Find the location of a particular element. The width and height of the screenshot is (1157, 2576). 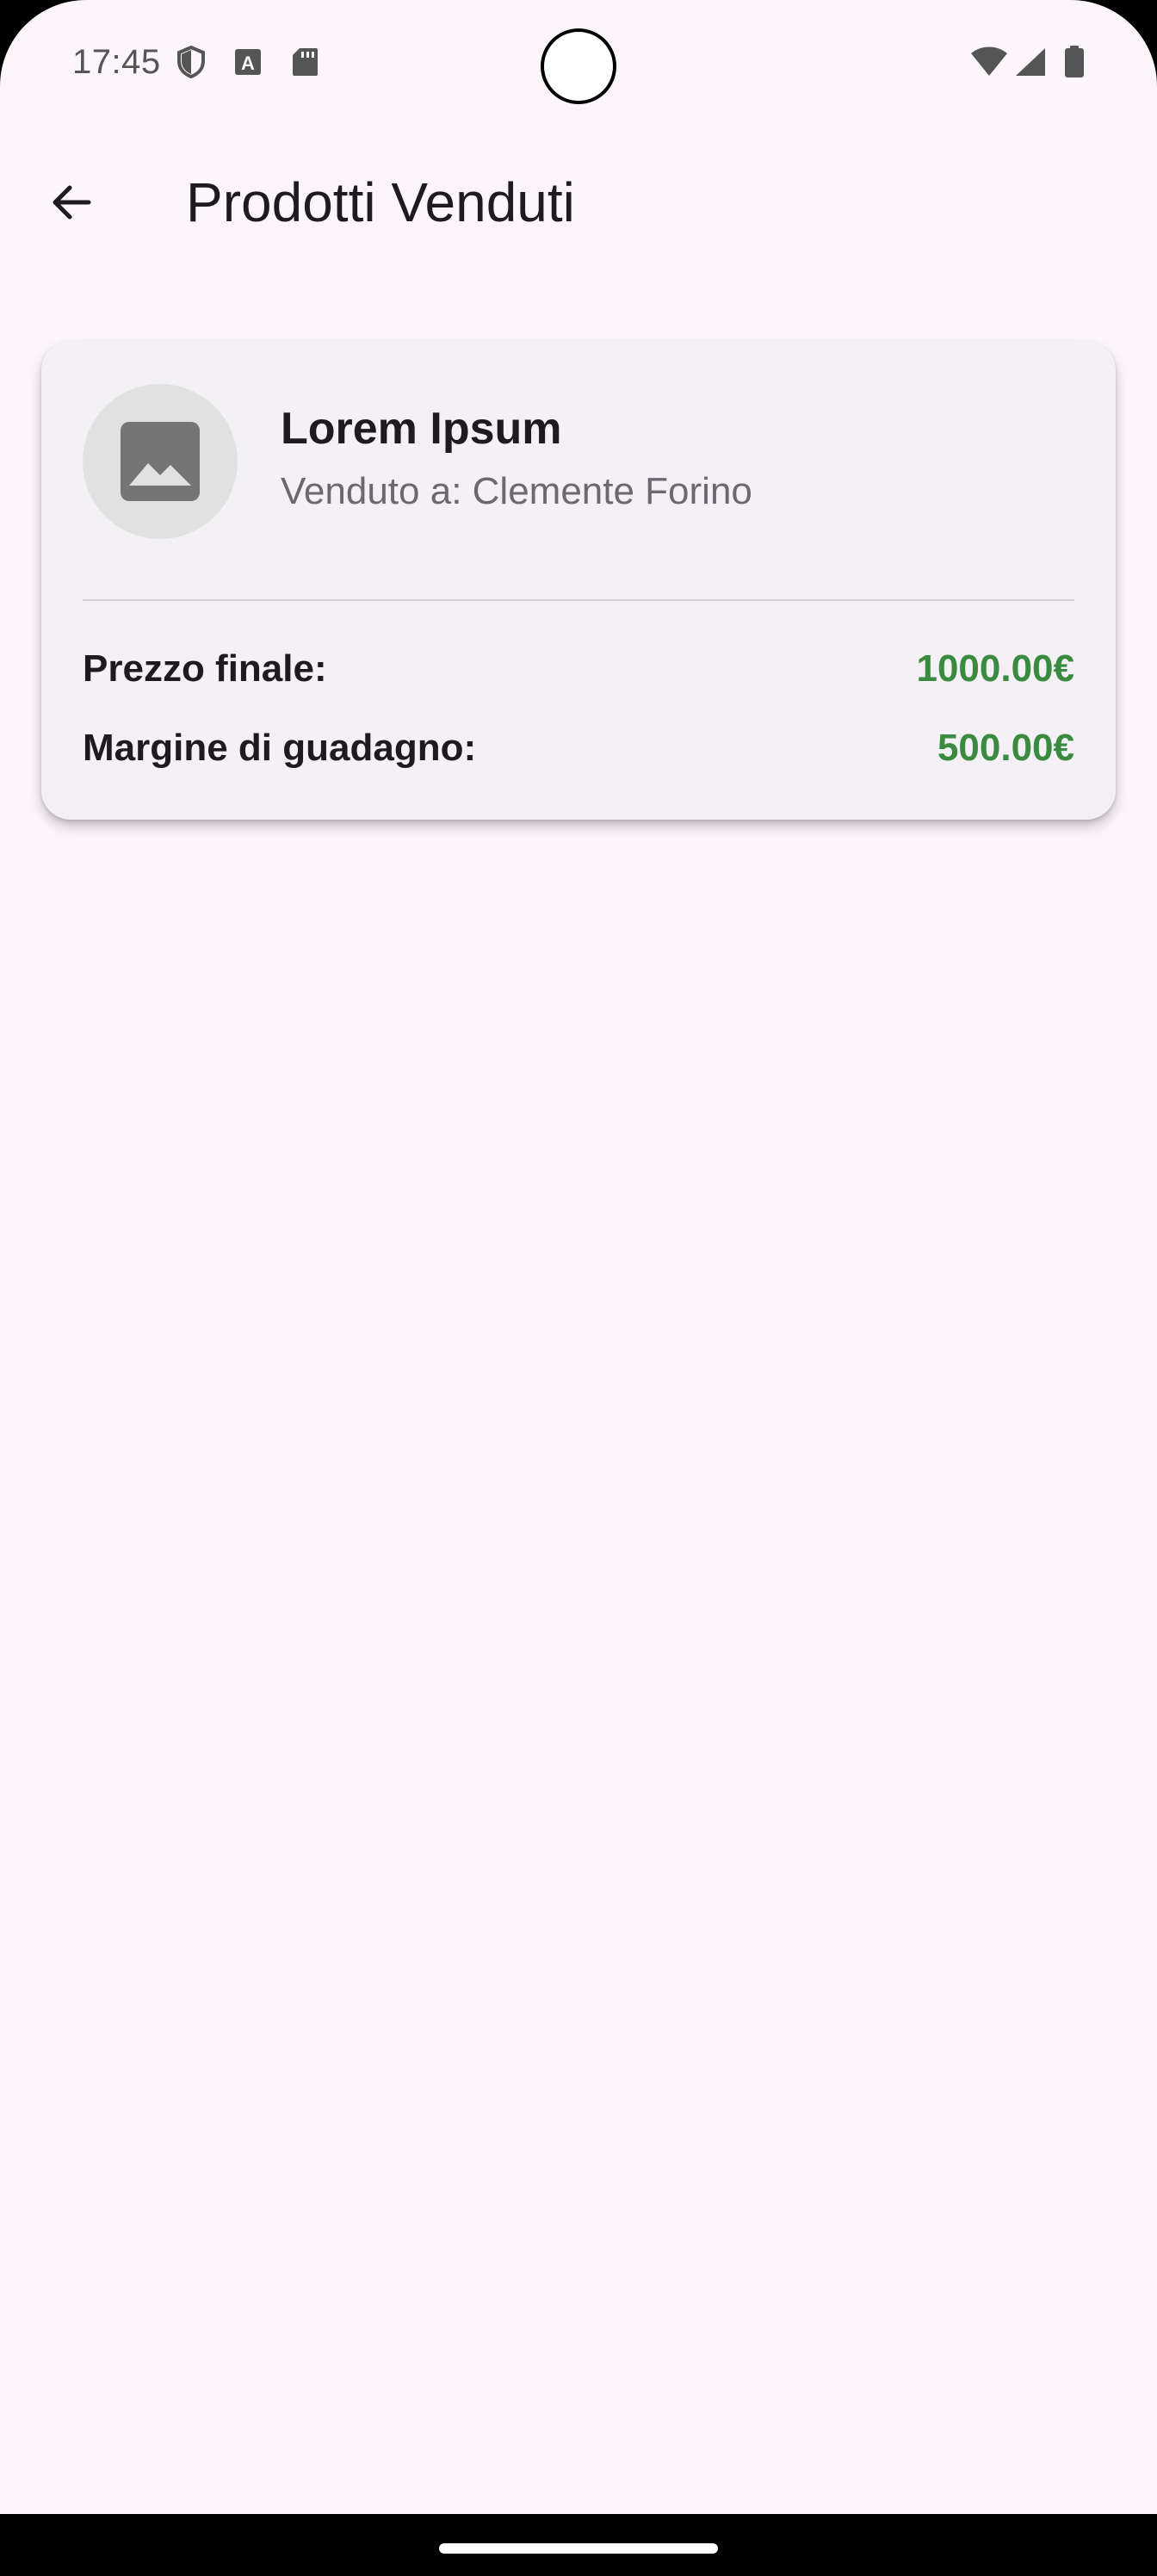

product-name: Lorem Ipsum is located at coordinates (422, 429).